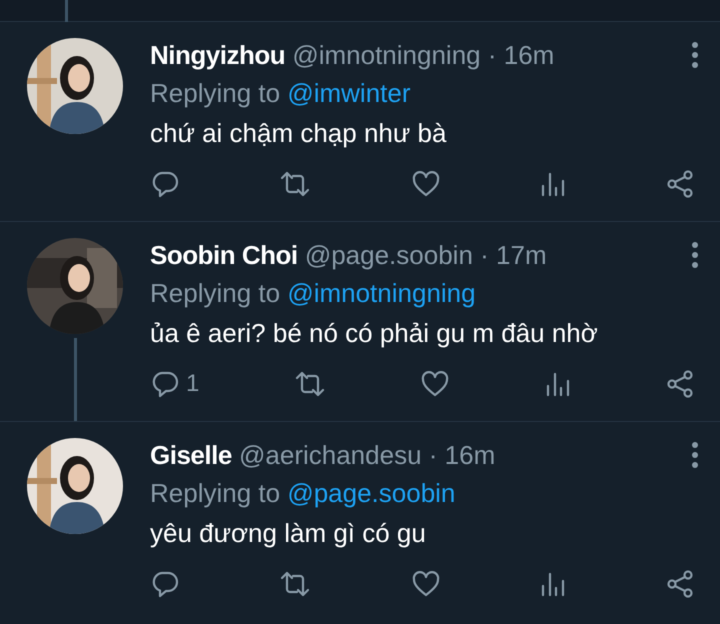  I want to click on user-name: Soobin Choi, so click(224, 255).